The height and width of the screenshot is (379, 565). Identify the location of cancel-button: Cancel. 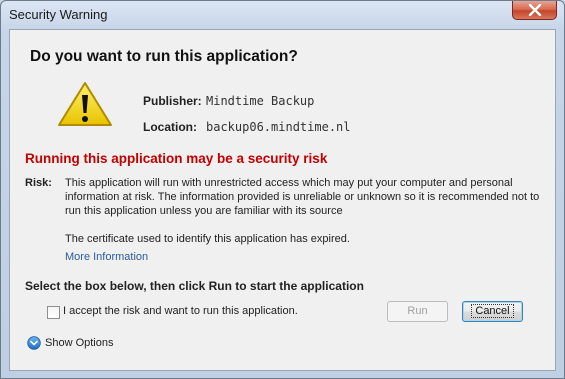
(492, 311).